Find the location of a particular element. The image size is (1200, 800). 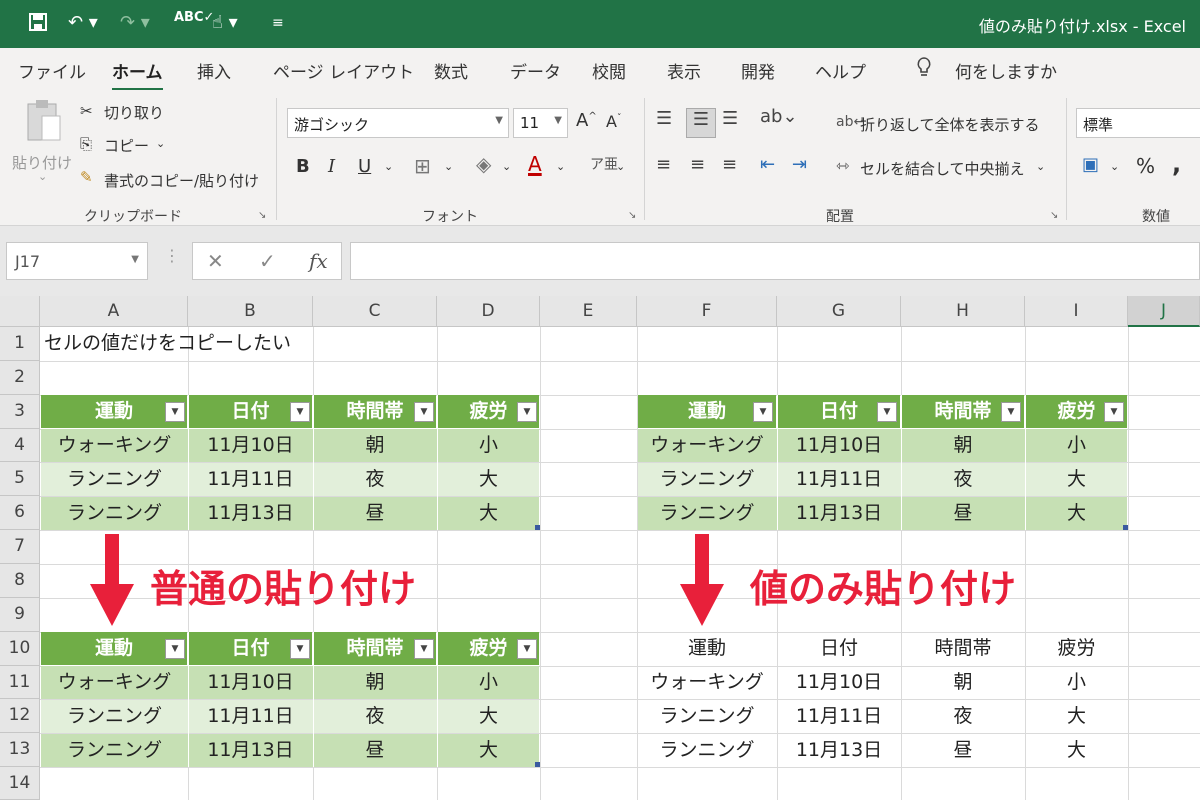

italic-button: I is located at coordinates (331, 166).